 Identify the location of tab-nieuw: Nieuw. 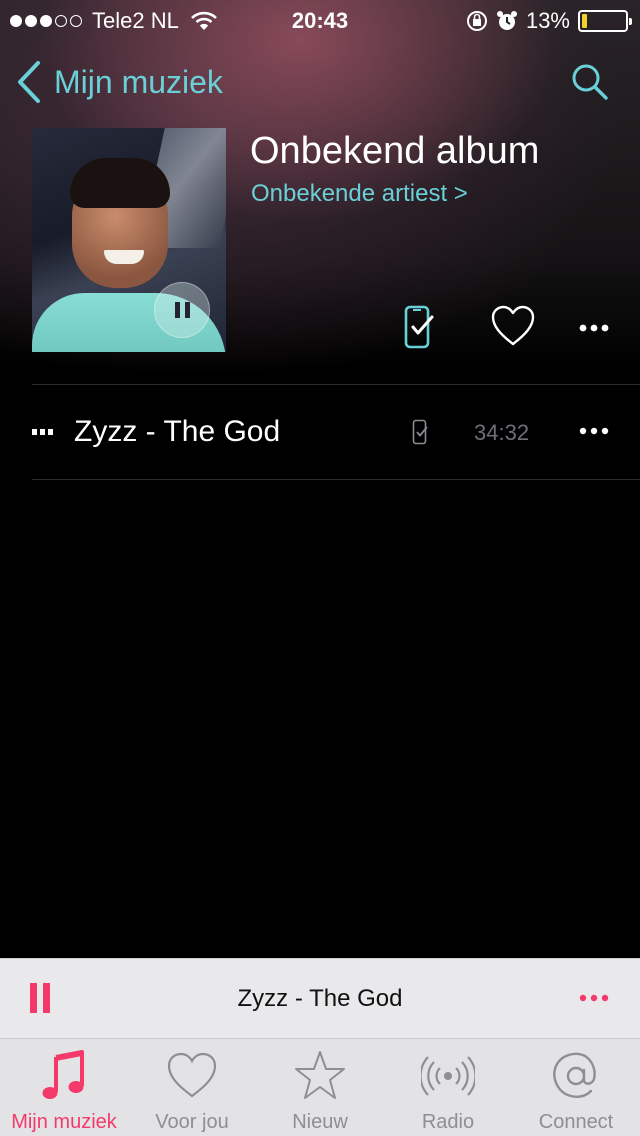
(320, 1087).